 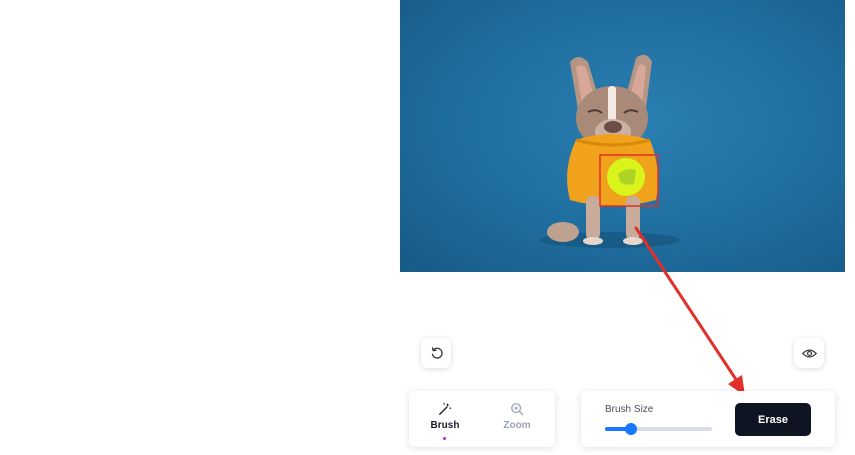 I want to click on rotate-ccw-icon, so click(x=437, y=352).